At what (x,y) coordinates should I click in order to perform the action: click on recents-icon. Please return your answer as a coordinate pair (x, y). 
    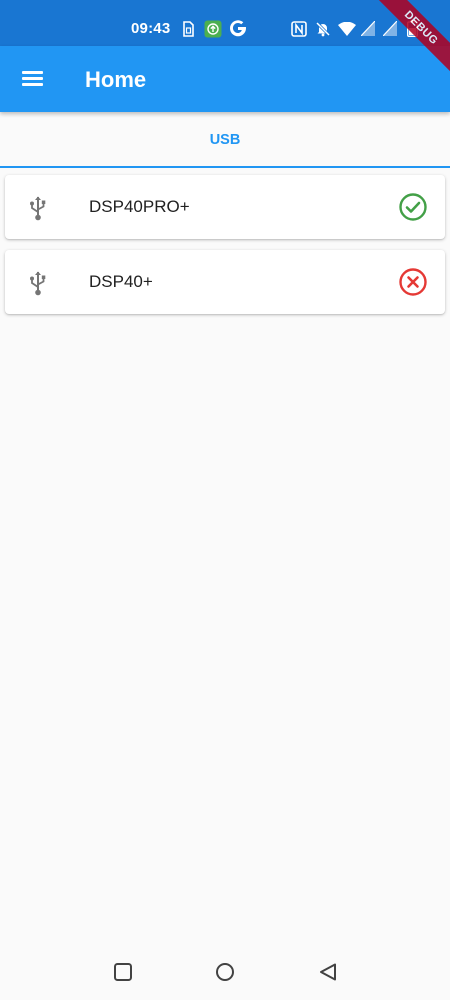
    Looking at the image, I should click on (123, 974).